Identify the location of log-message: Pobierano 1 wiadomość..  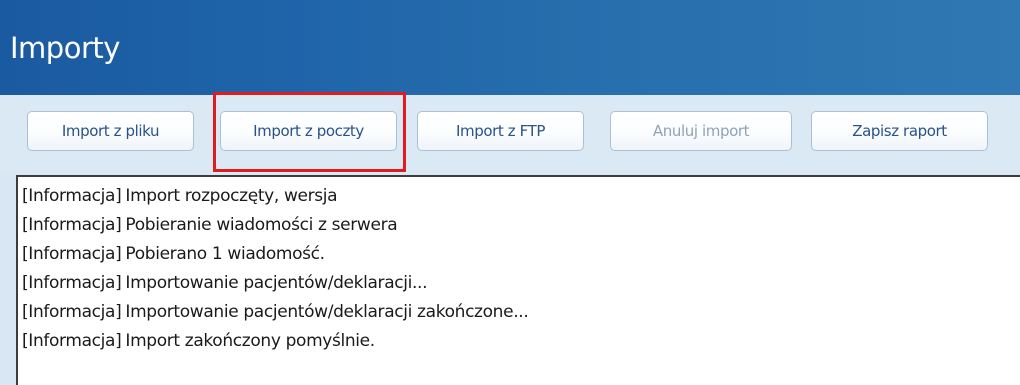
(225, 254).